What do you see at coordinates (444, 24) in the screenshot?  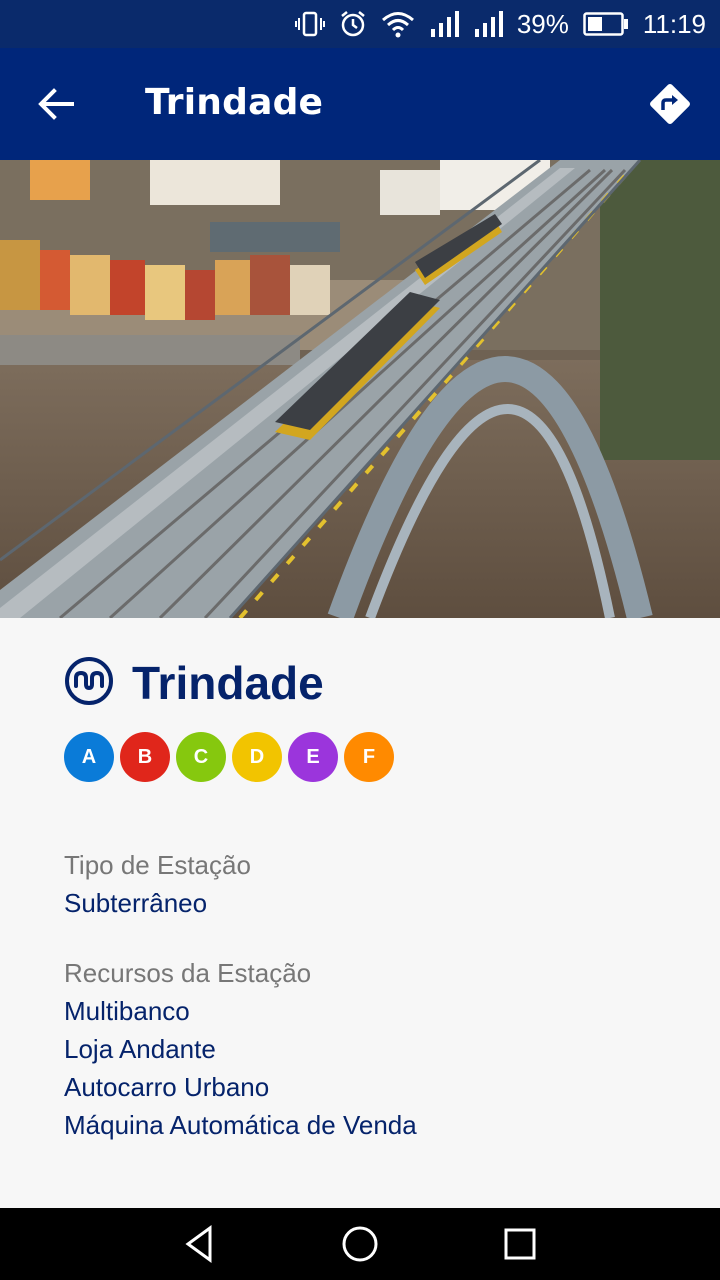 I see `signal-icon` at bounding box center [444, 24].